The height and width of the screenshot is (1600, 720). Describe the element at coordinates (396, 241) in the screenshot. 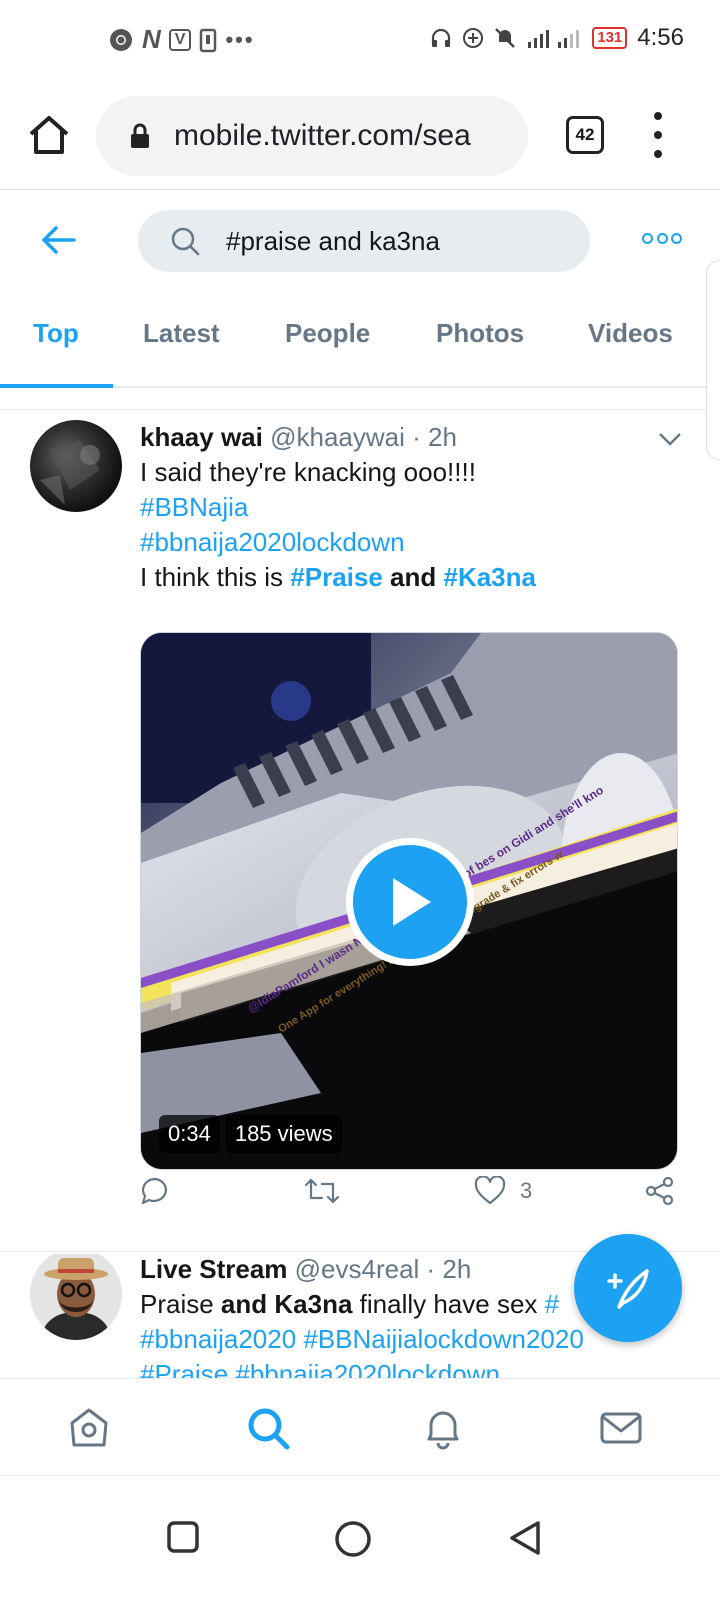

I see `search-input` at that location.